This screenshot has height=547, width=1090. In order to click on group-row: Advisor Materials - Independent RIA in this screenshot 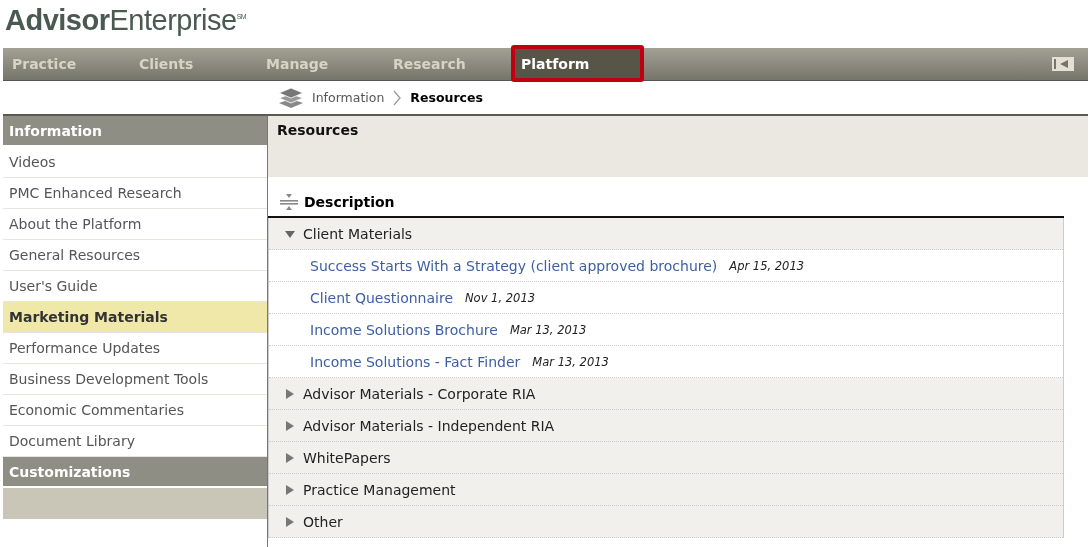, I will do `click(666, 426)`.